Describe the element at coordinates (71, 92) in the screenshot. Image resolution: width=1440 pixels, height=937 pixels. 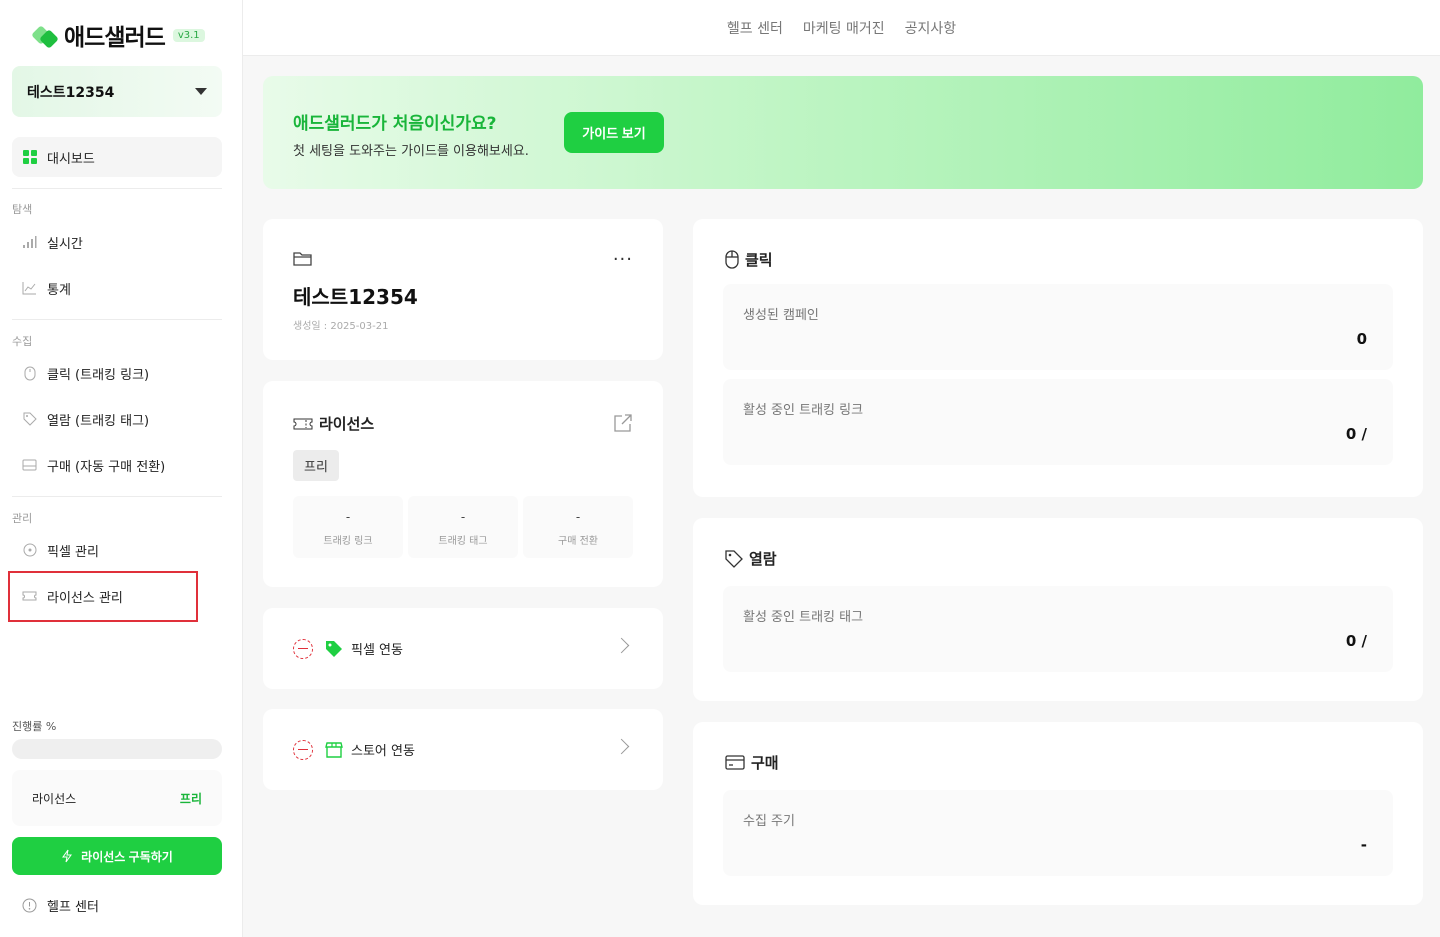
I see `account-name: 테스트12354` at that location.